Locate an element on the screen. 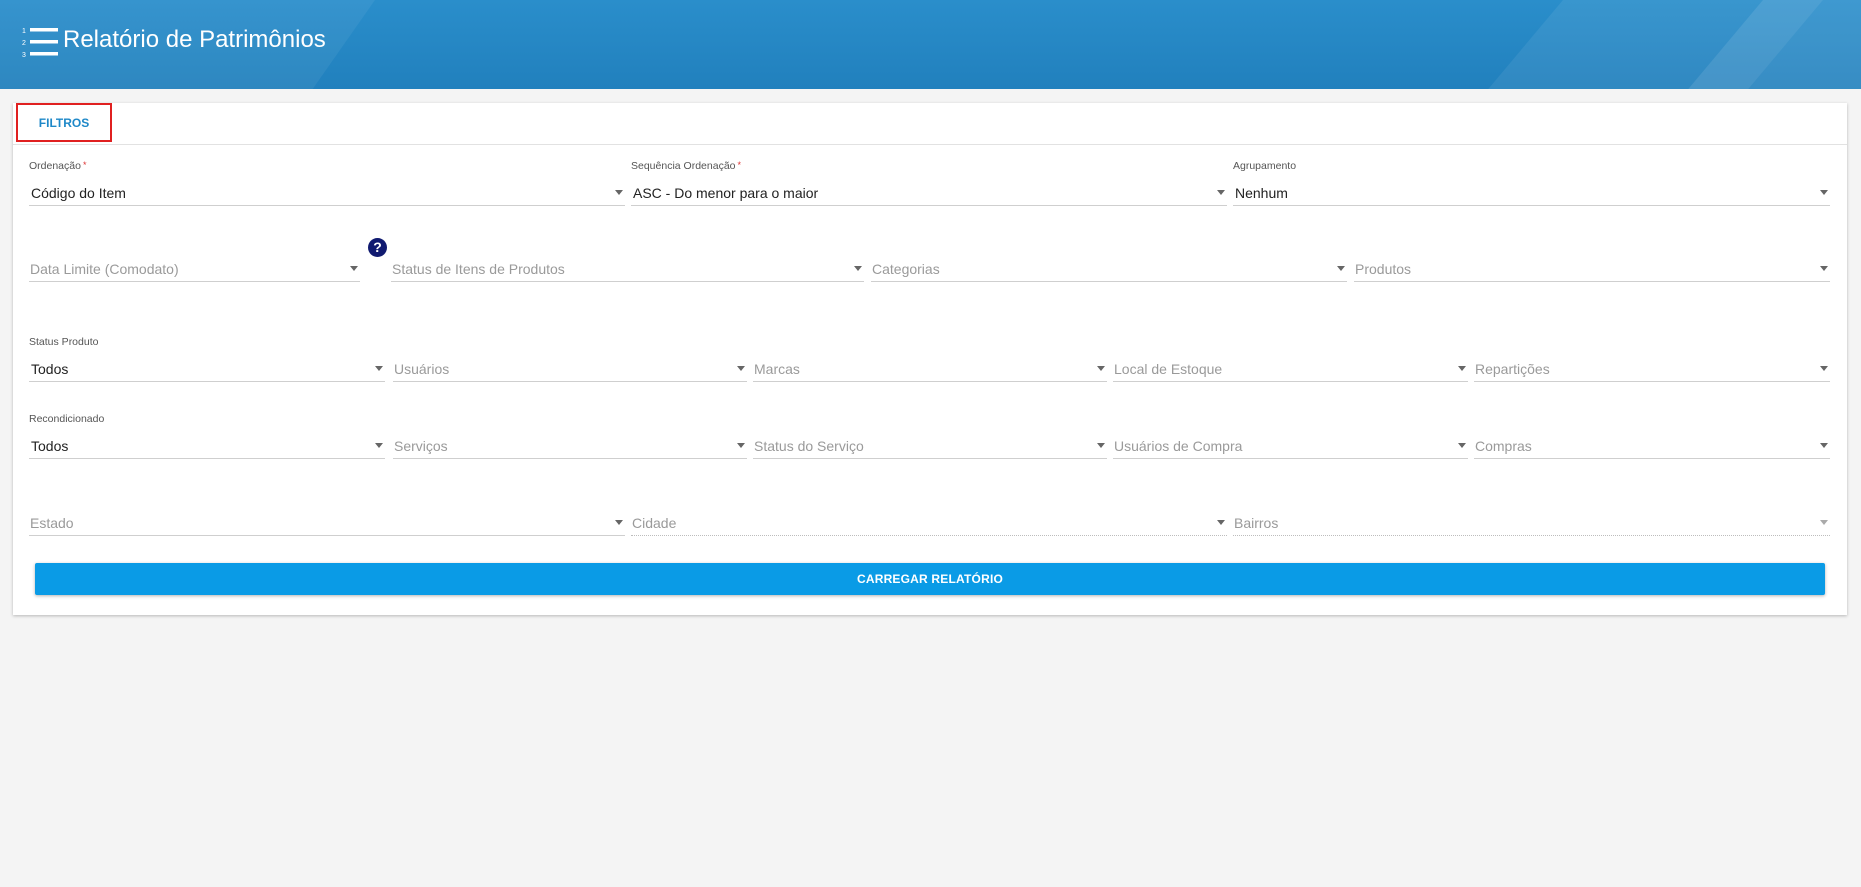 This screenshot has width=1861, height=887. cidade-select: Cidade is located at coordinates (929, 518).